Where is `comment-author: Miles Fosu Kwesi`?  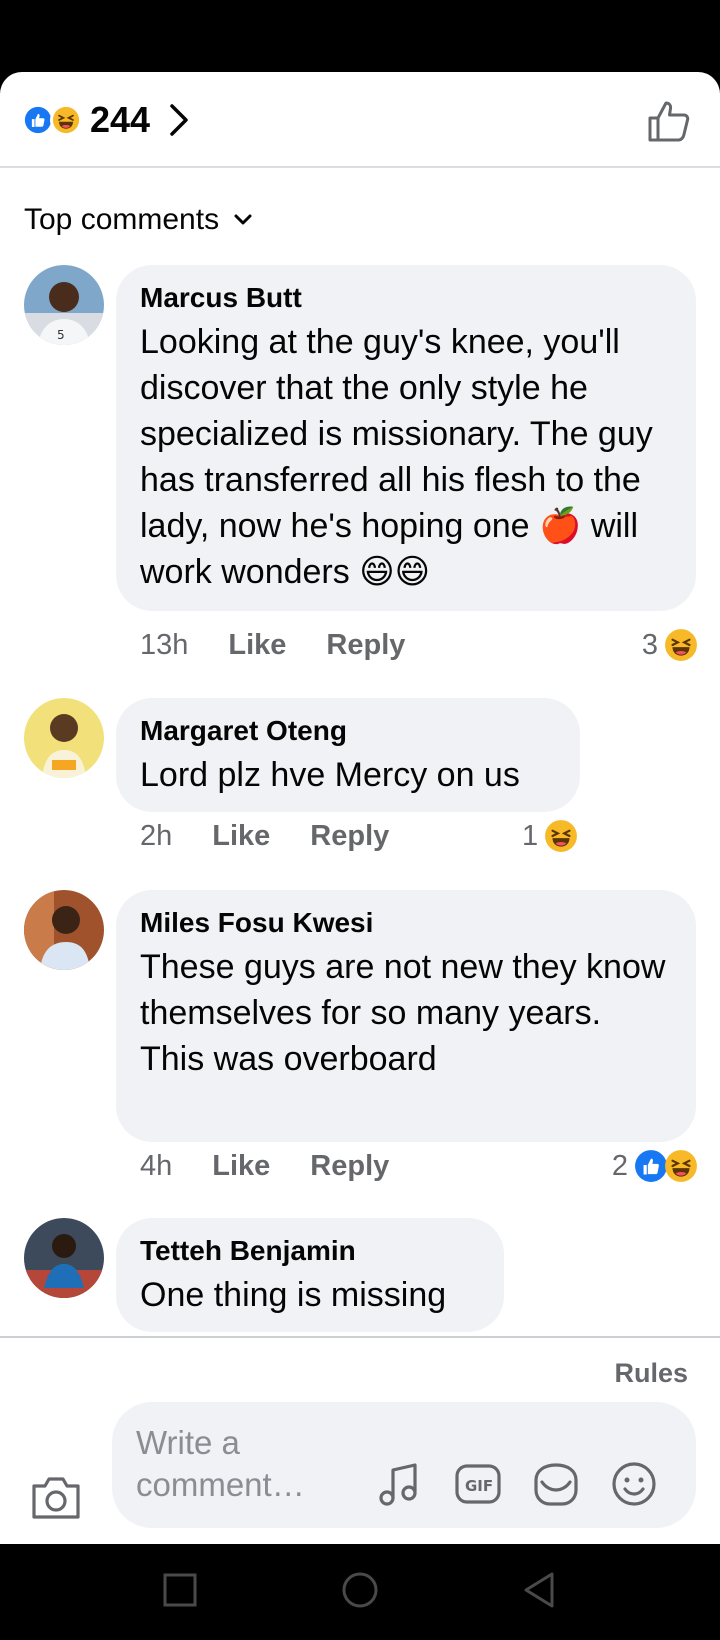
comment-author: Miles Fosu Kwesi is located at coordinates (406, 923).